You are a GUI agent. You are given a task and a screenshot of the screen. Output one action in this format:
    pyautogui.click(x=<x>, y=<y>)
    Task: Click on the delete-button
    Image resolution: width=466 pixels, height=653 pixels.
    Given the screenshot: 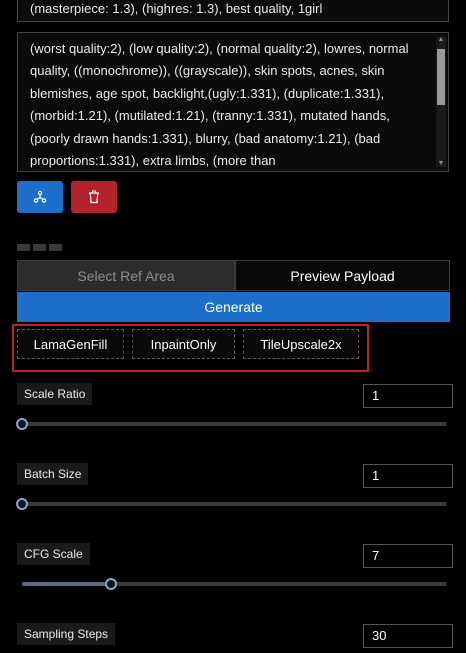 What is the action you would take?
    pyautogui.click(x=94, y=197)
    